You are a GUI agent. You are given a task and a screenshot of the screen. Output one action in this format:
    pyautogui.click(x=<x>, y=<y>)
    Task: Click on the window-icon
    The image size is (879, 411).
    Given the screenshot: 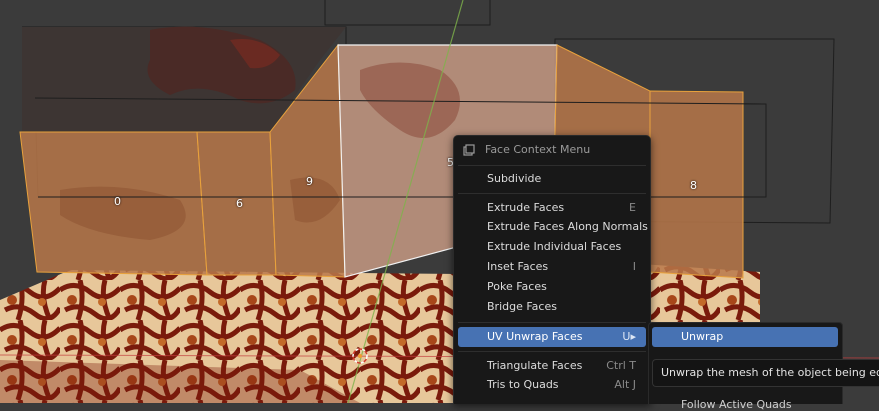 What is the action you would take?
    pyautogui.click(x=469, y=150)
    